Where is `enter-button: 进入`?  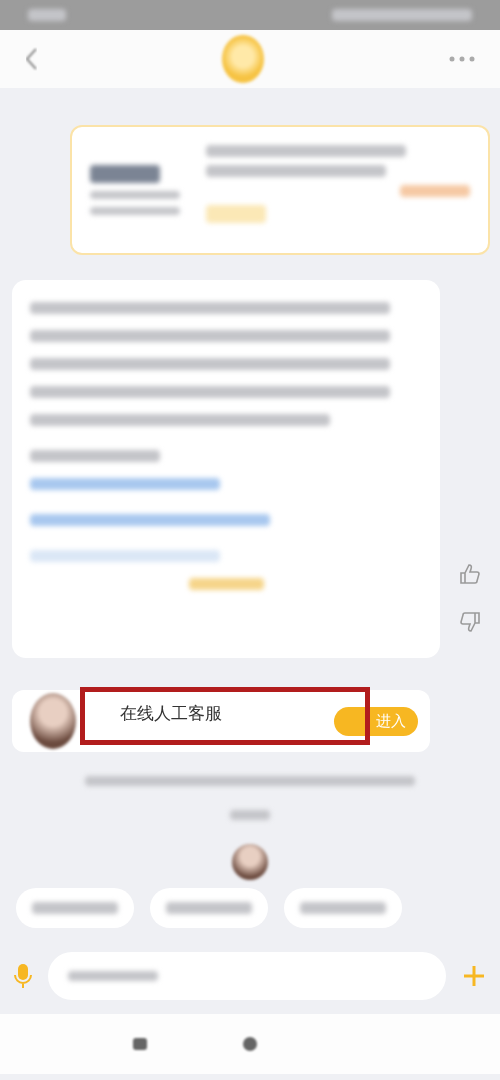
enter-button: 进入 is located at coordinates (376, 721).